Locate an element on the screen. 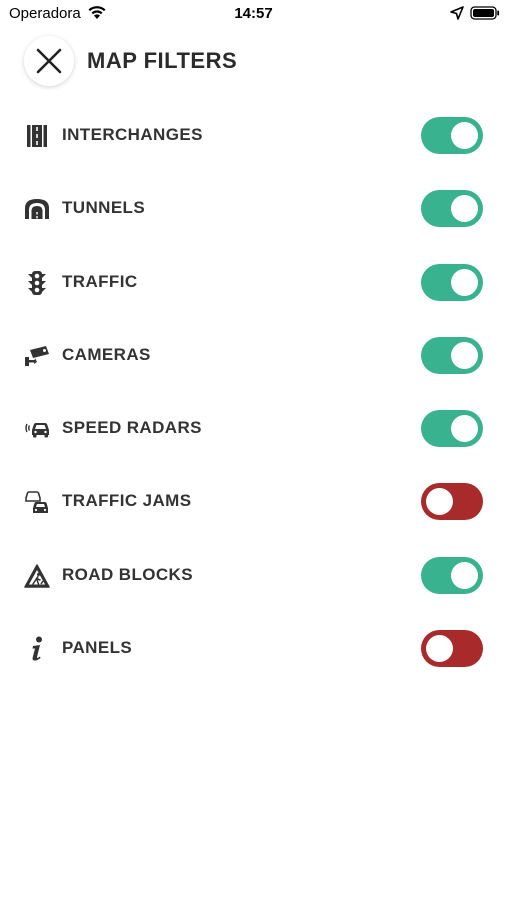  filter-label-interchanges: INTERCHANGES is located at coordinates (132, 134).